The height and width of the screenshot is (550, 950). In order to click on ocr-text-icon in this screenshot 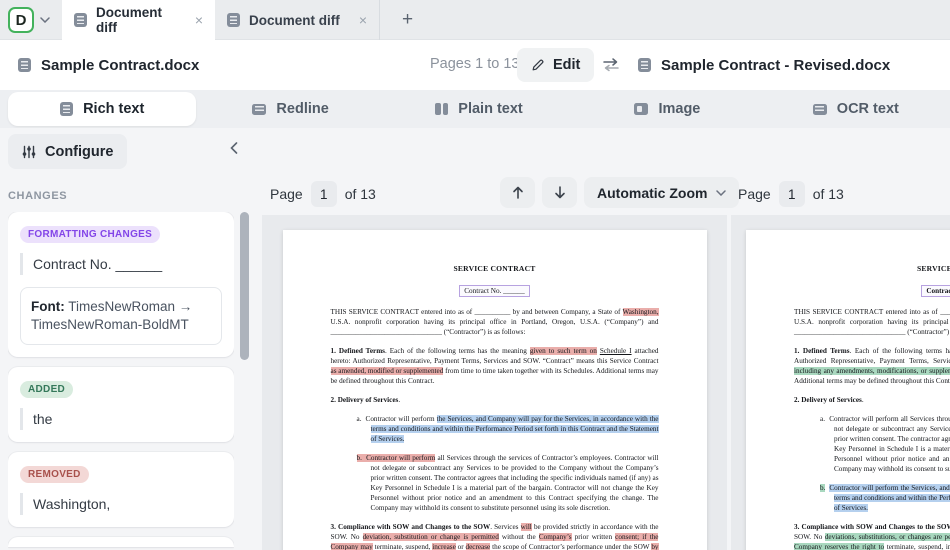, I will do `click(819, 109)`.